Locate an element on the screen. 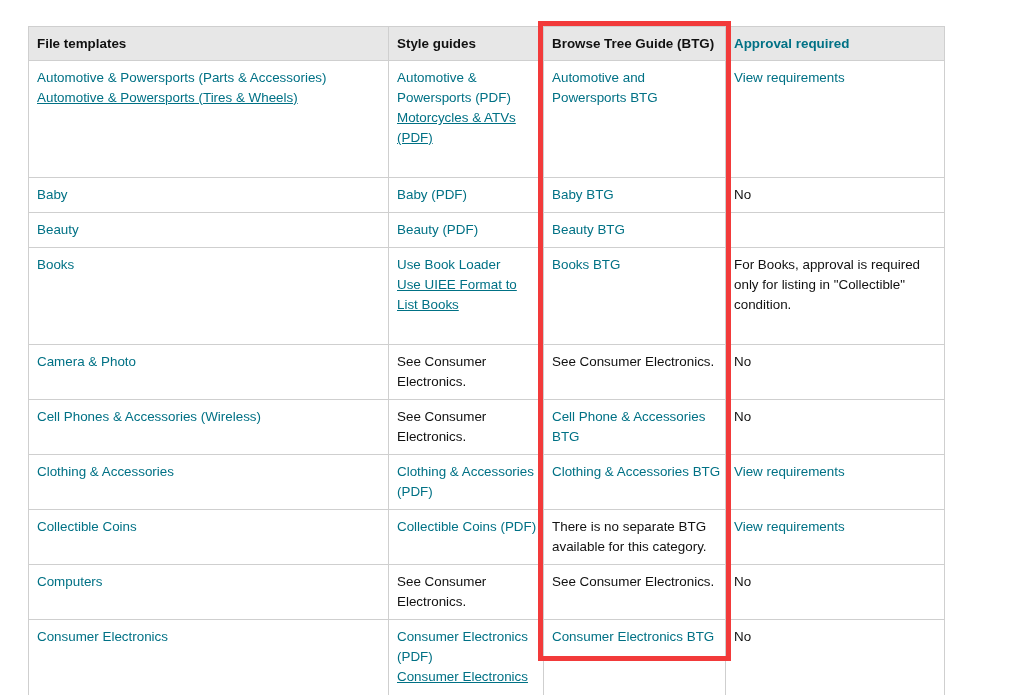  table-link: Use UIEE Format to List Books is located at coordinates (468, 295).